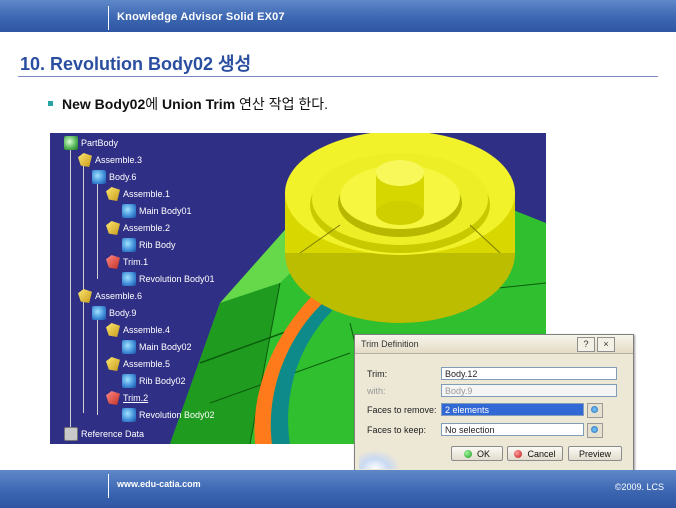 The height and width of the screenshot is (508, 676). Describe the element at coordinates (136, 398) in the screenshot. I see `tree-node-label: Trim.2` at that location.